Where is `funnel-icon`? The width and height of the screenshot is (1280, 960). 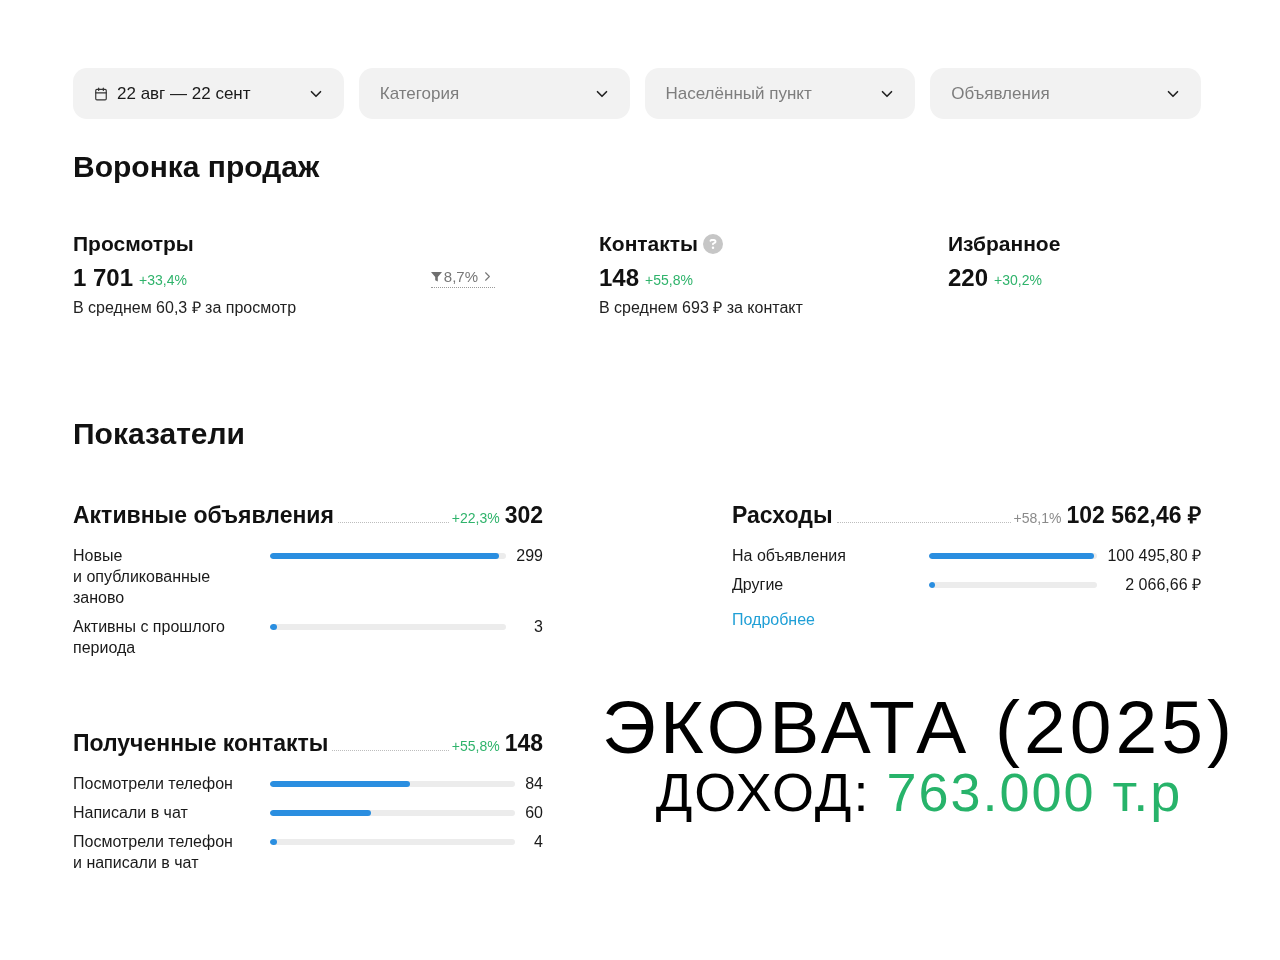
funnel-icon is located at coordinates (436, 276).